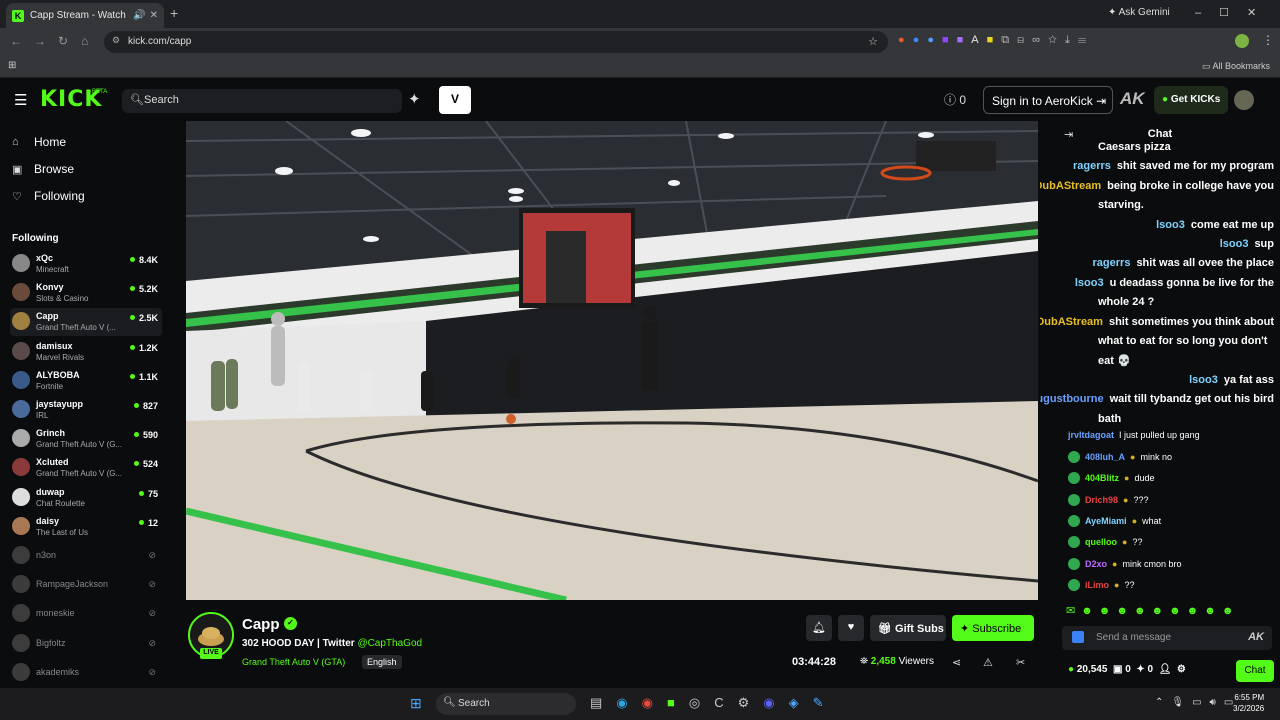  I want to click on chat-username: quelloo, so click(1101, 542).